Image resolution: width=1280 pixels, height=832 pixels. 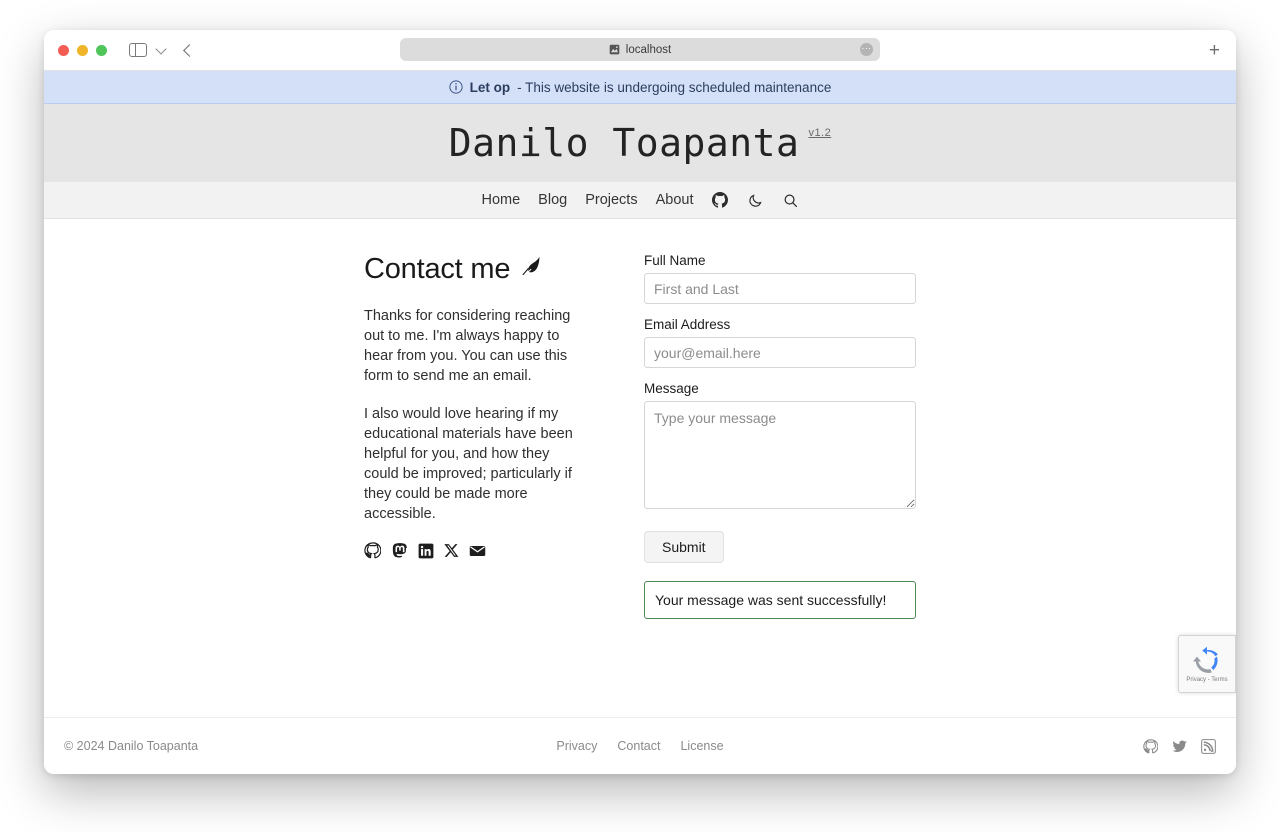 I want to click on contact-form: Full Name Email Address Message Submit, so click(x=780, y=436).